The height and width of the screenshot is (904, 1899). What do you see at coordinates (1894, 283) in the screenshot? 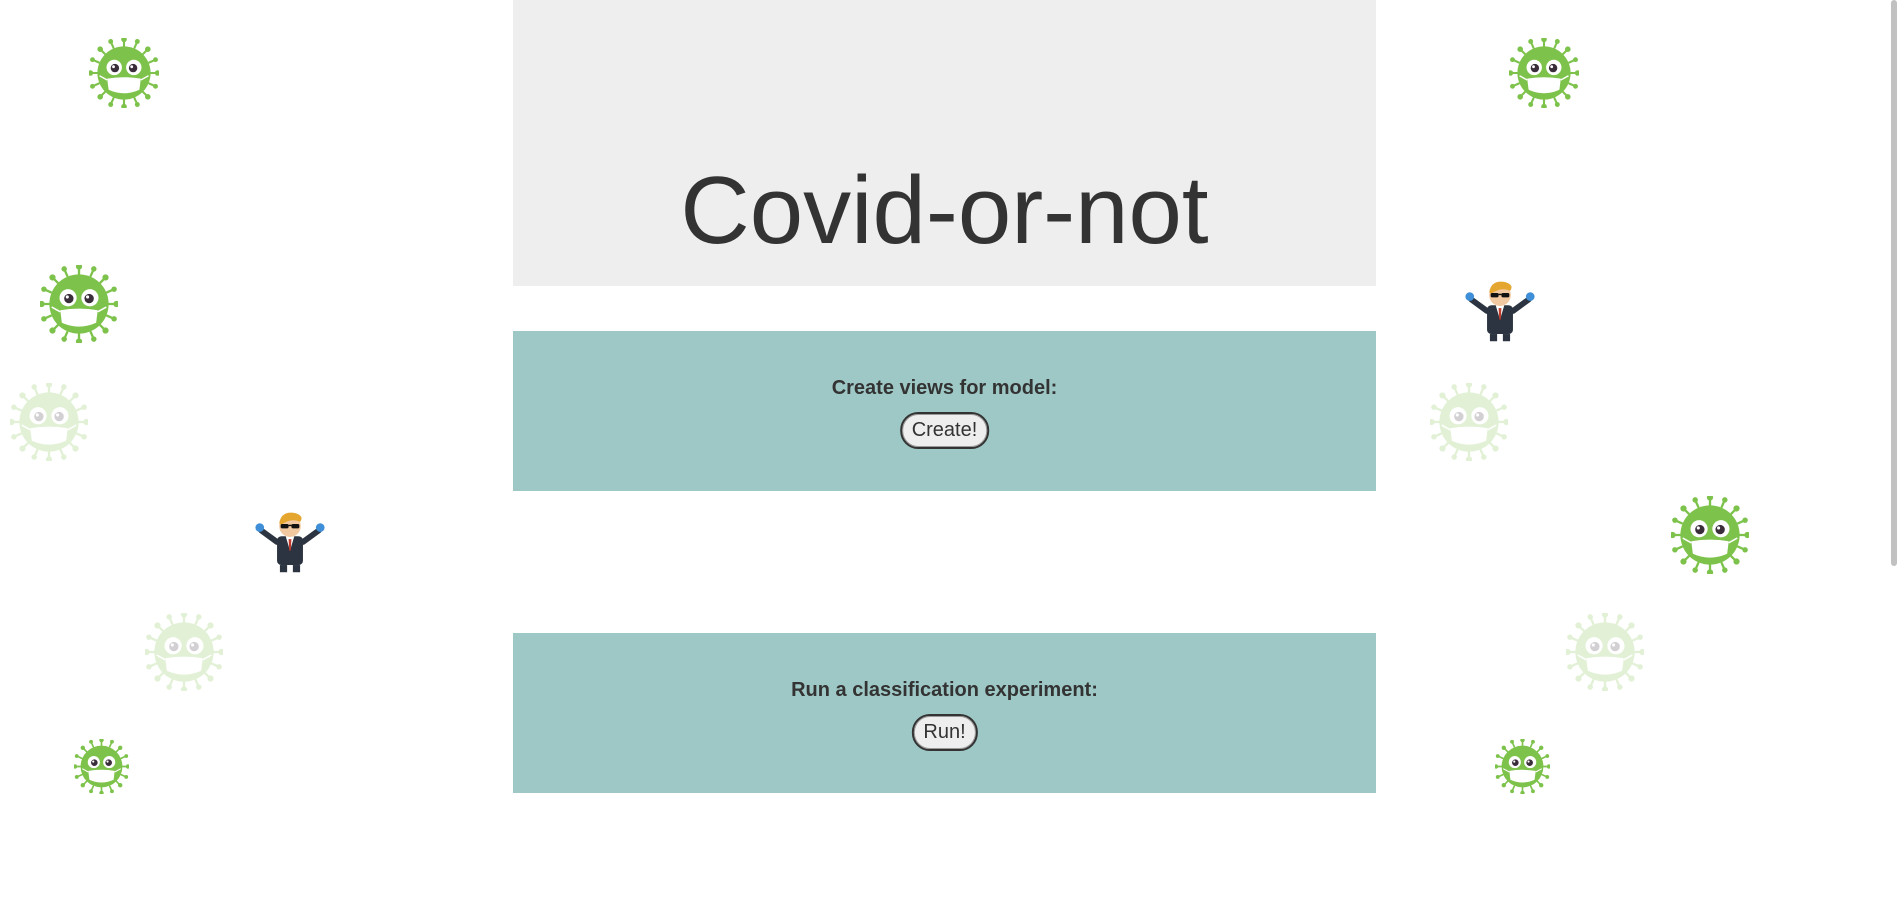
I see `scrollbar-thumb` at bounding box center [1894, 283].